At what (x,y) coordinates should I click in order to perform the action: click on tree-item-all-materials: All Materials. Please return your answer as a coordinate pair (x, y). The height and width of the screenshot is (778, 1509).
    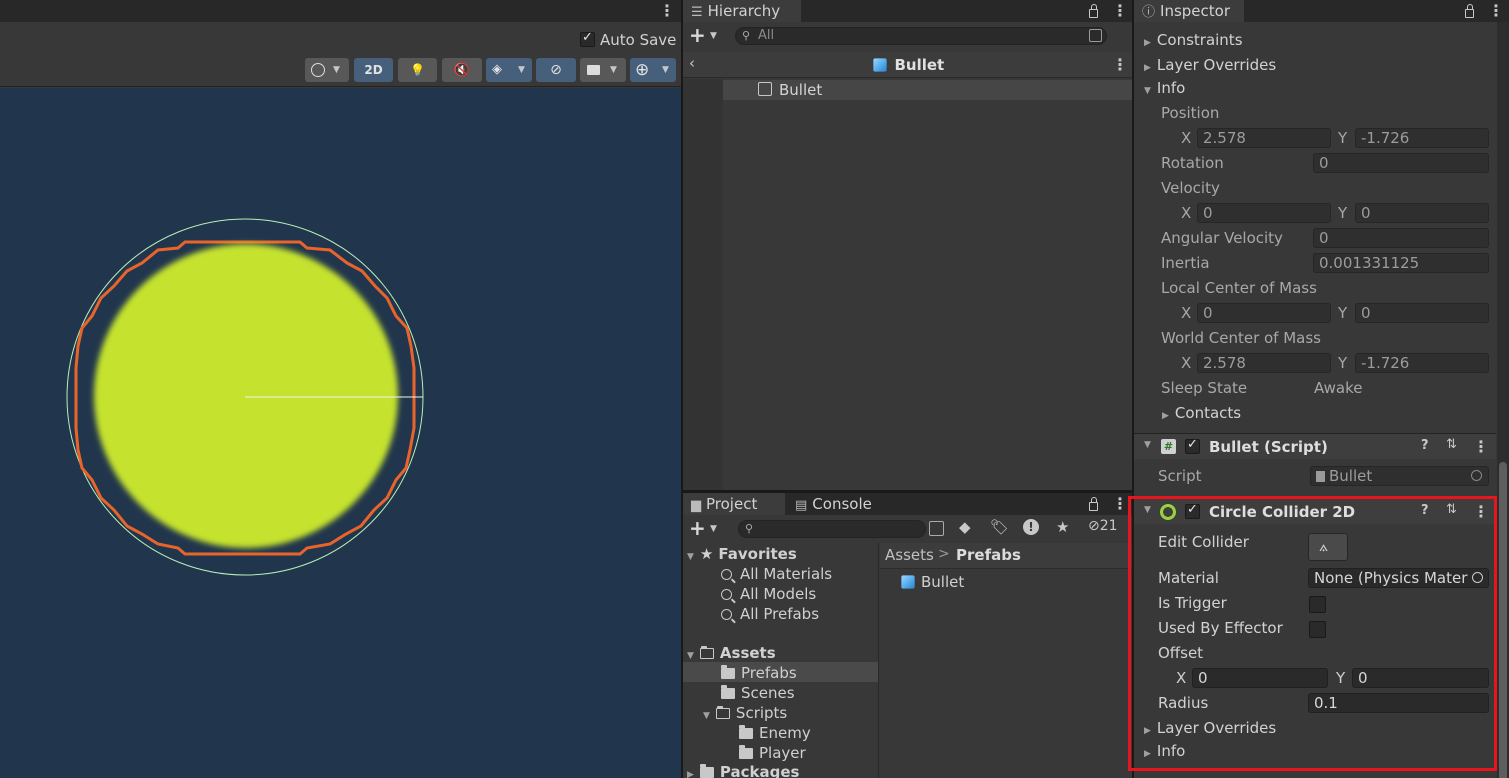
    Looking at the image, I should click on (776, 574).